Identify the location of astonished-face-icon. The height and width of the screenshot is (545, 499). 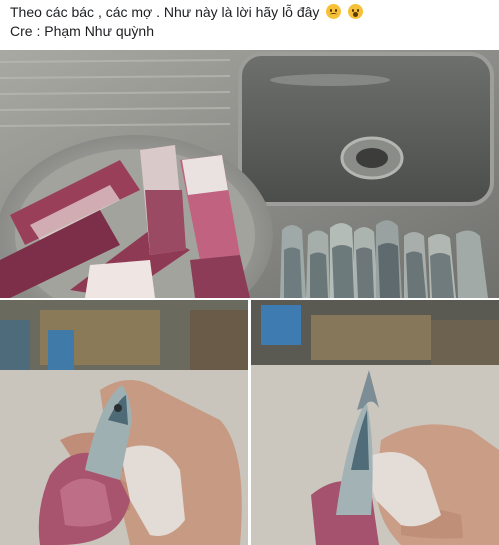
(356, 11).